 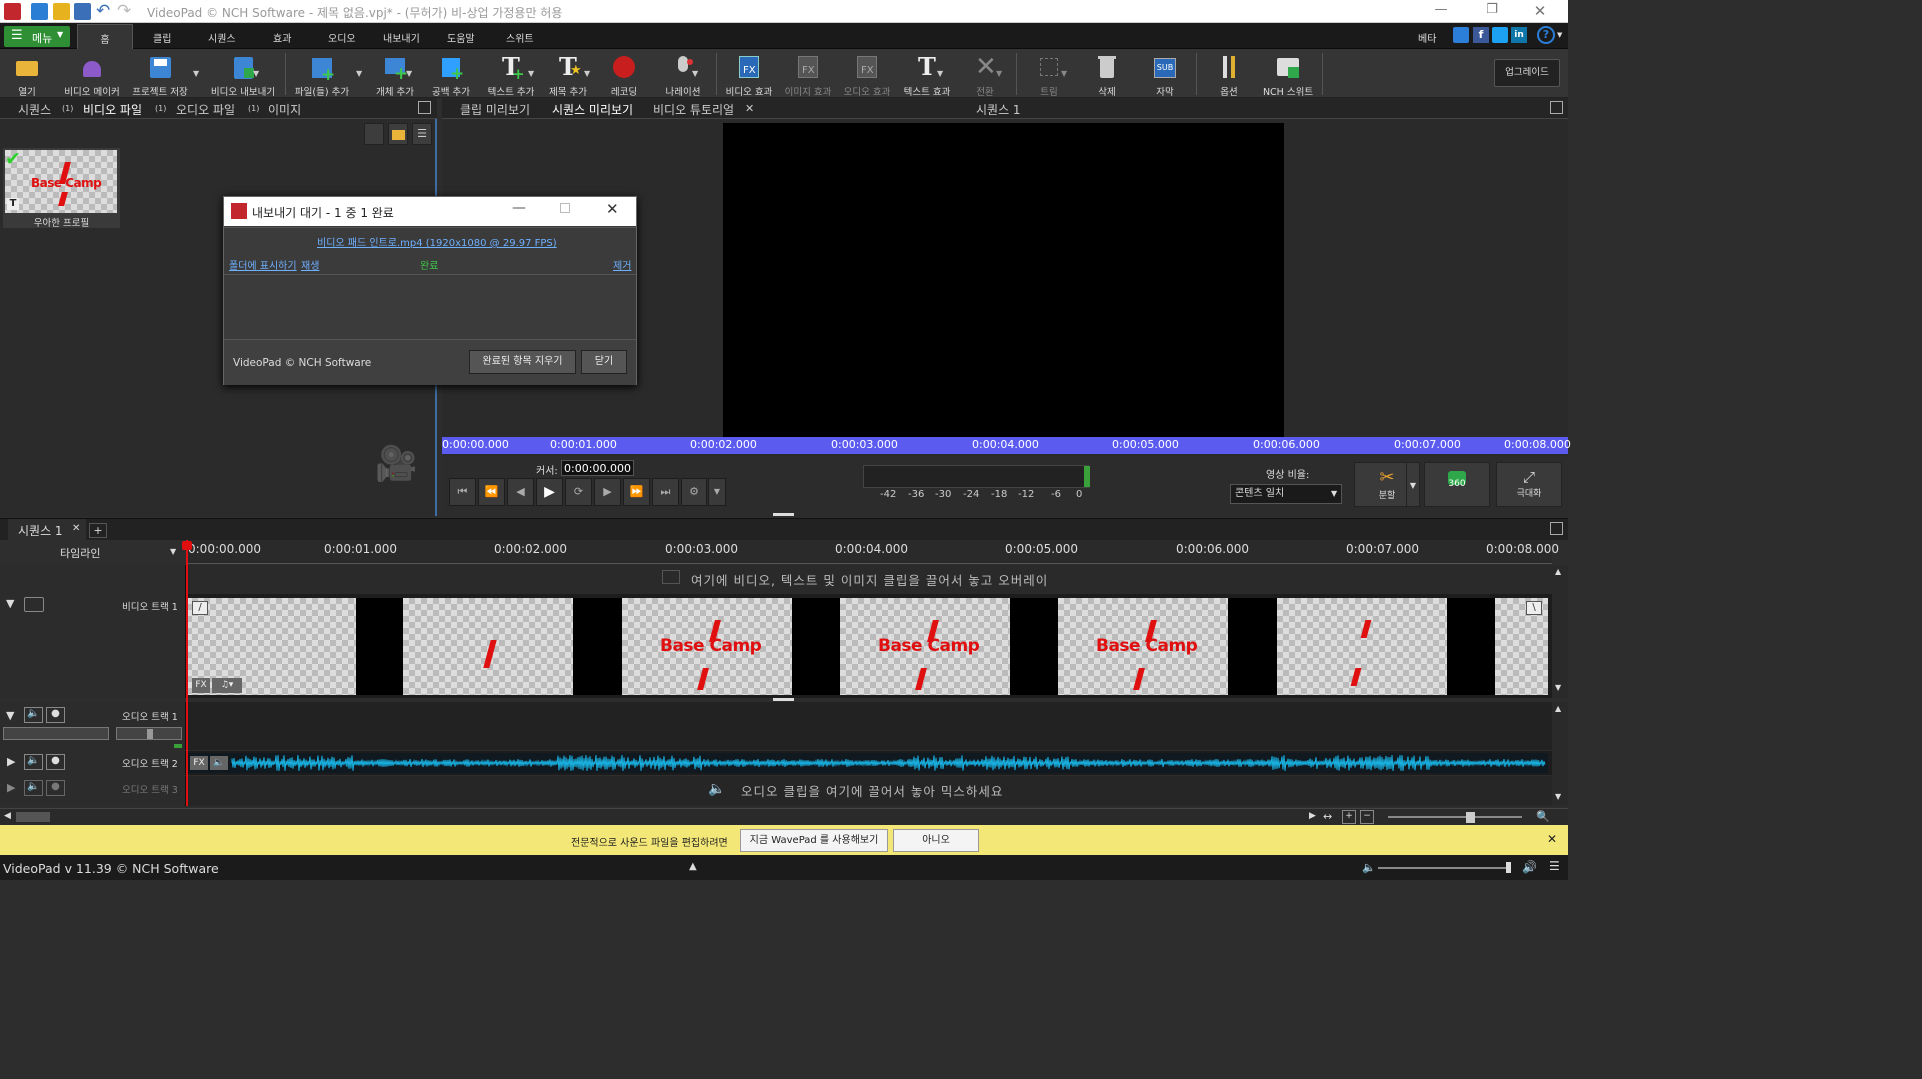 What do you see at coordinates (187, 673) in the screenshot?
I see `playhead` at bounding box center [187, 673].